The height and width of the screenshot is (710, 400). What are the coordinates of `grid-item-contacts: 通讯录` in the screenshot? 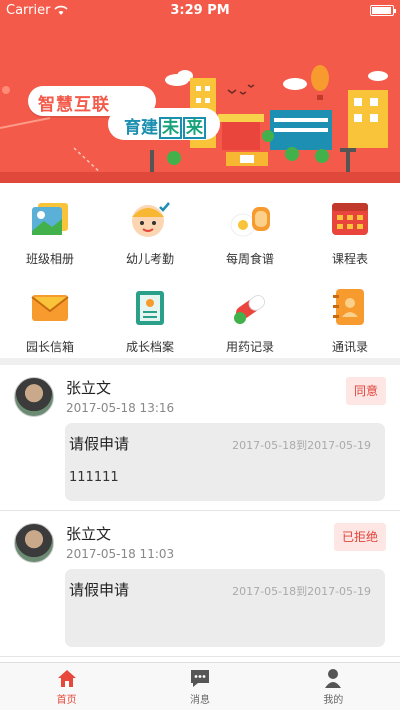 It's located at (350, 315).